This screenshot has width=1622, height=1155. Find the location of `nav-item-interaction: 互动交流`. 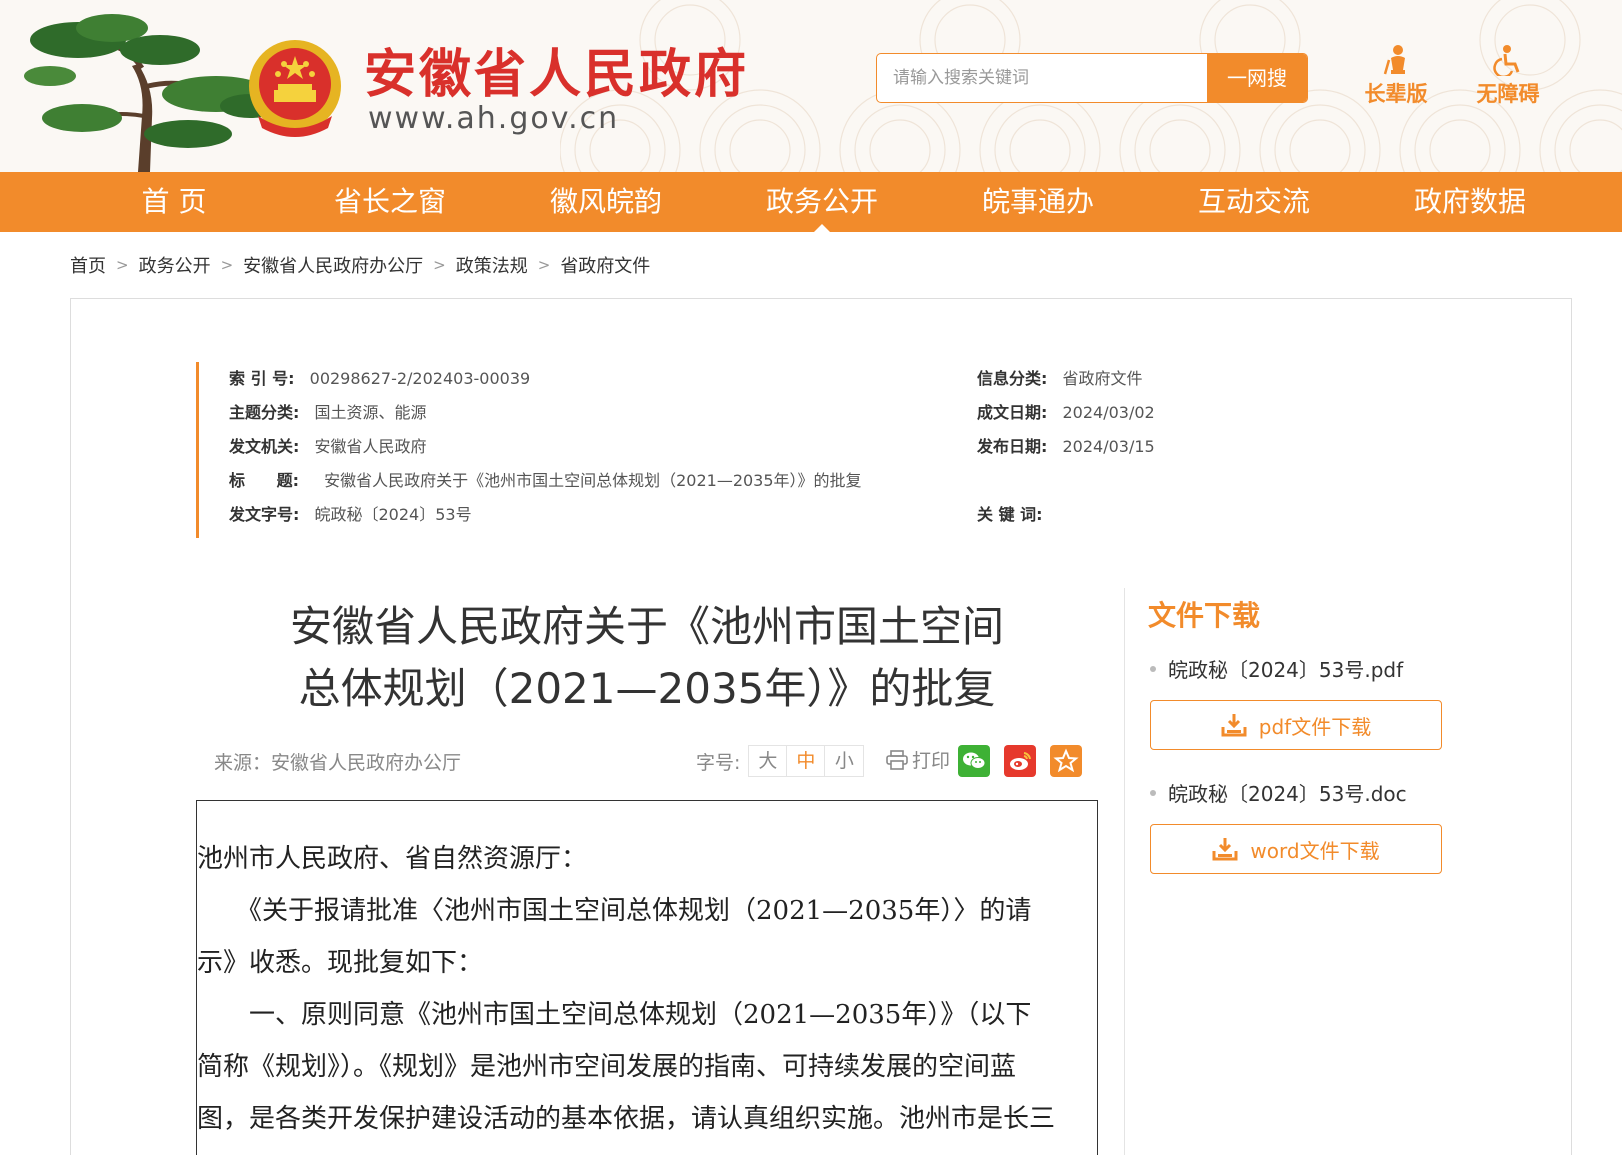

nav-item-interaction: 互动交流 is located at coordinates (1254, 202).